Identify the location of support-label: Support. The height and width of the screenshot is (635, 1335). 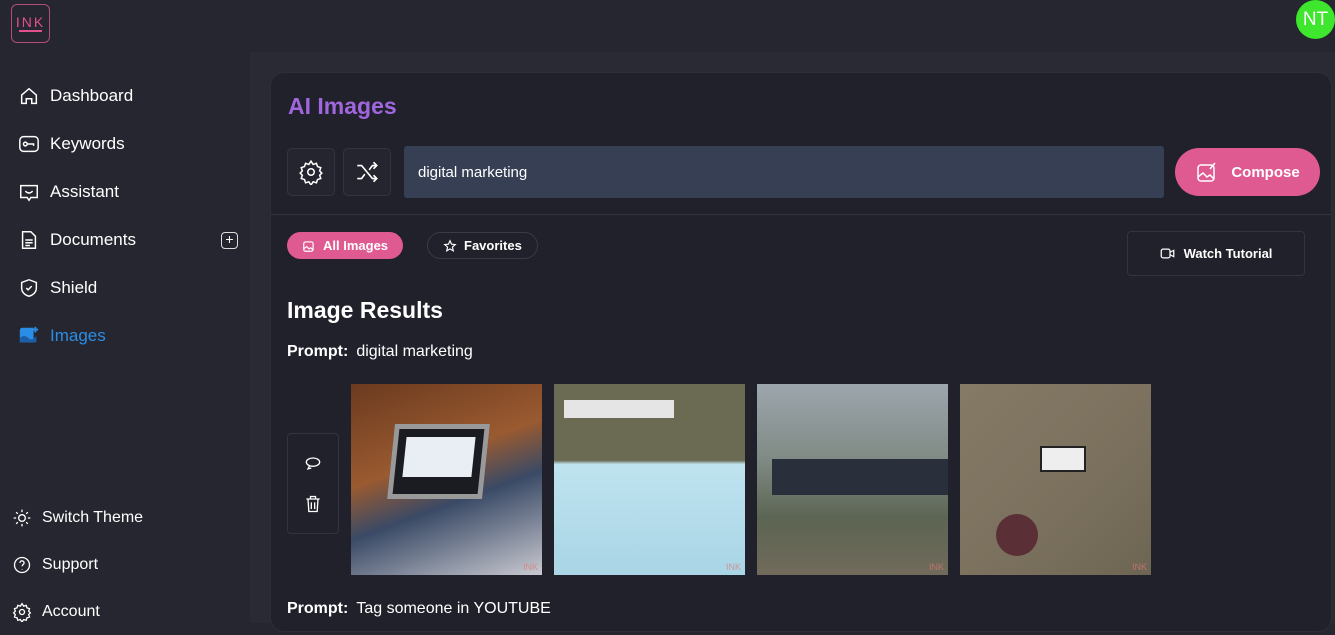
(70, 564).